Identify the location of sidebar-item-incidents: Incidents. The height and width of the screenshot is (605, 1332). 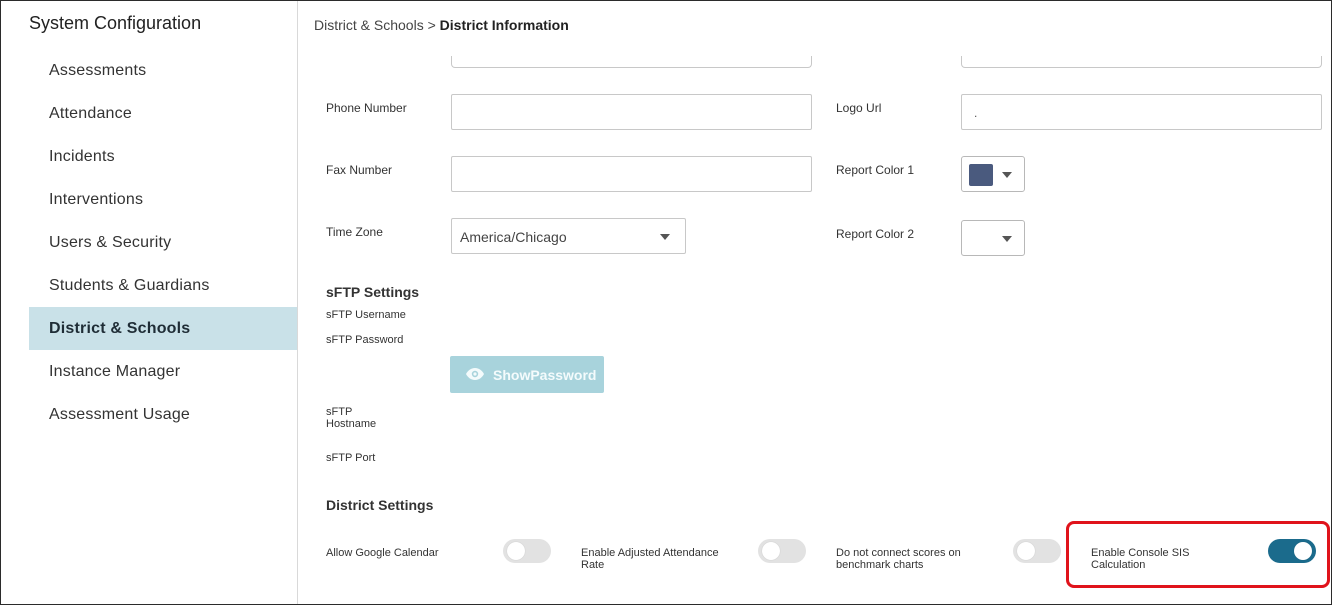
(163, 156).